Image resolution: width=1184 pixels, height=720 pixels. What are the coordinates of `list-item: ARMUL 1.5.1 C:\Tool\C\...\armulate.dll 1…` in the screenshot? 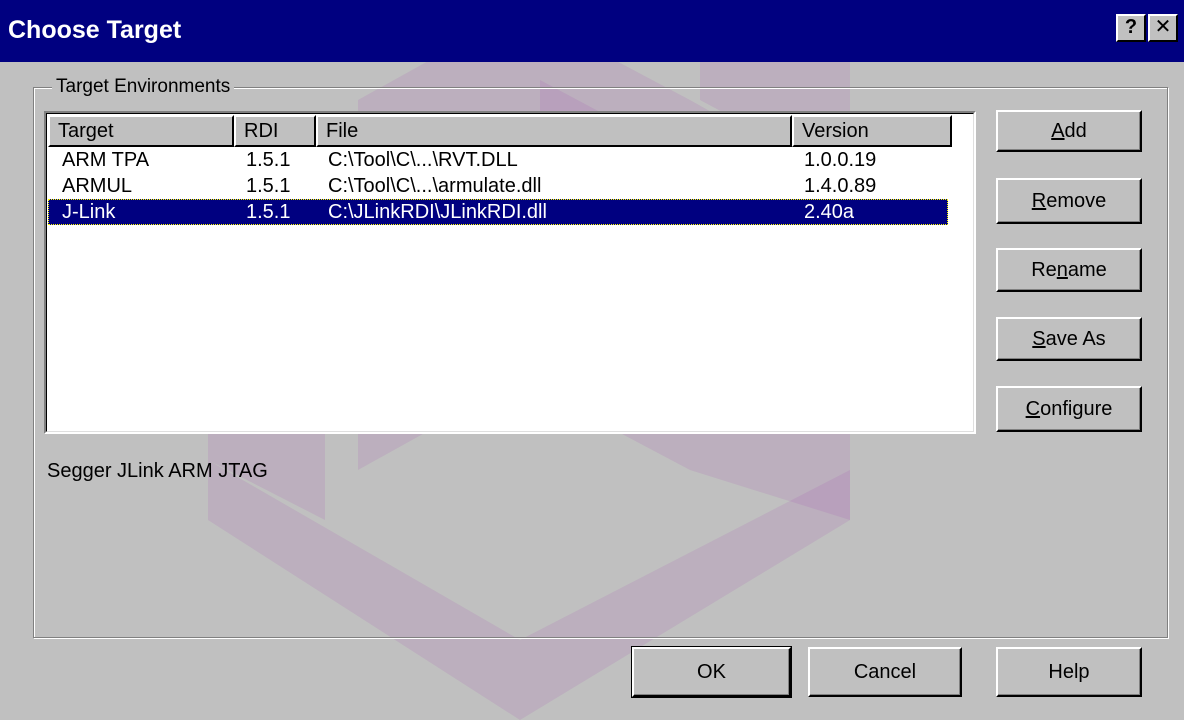 It's located at (498, 186).